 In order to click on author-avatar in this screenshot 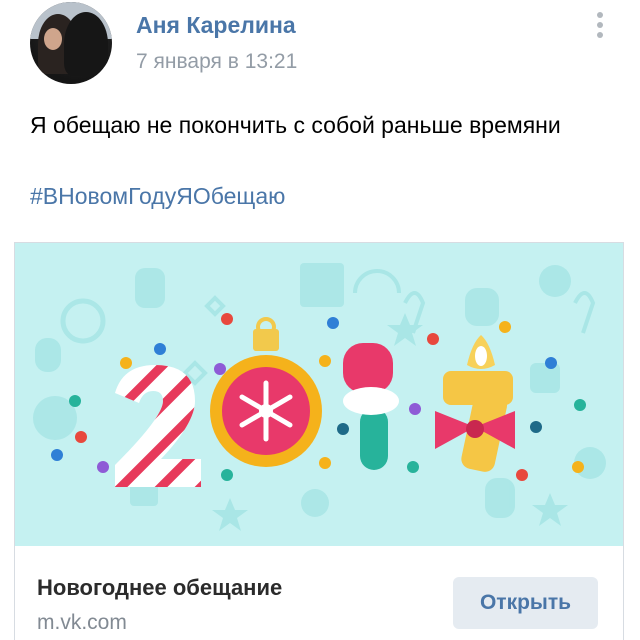, I will do `click(71, 43)`.